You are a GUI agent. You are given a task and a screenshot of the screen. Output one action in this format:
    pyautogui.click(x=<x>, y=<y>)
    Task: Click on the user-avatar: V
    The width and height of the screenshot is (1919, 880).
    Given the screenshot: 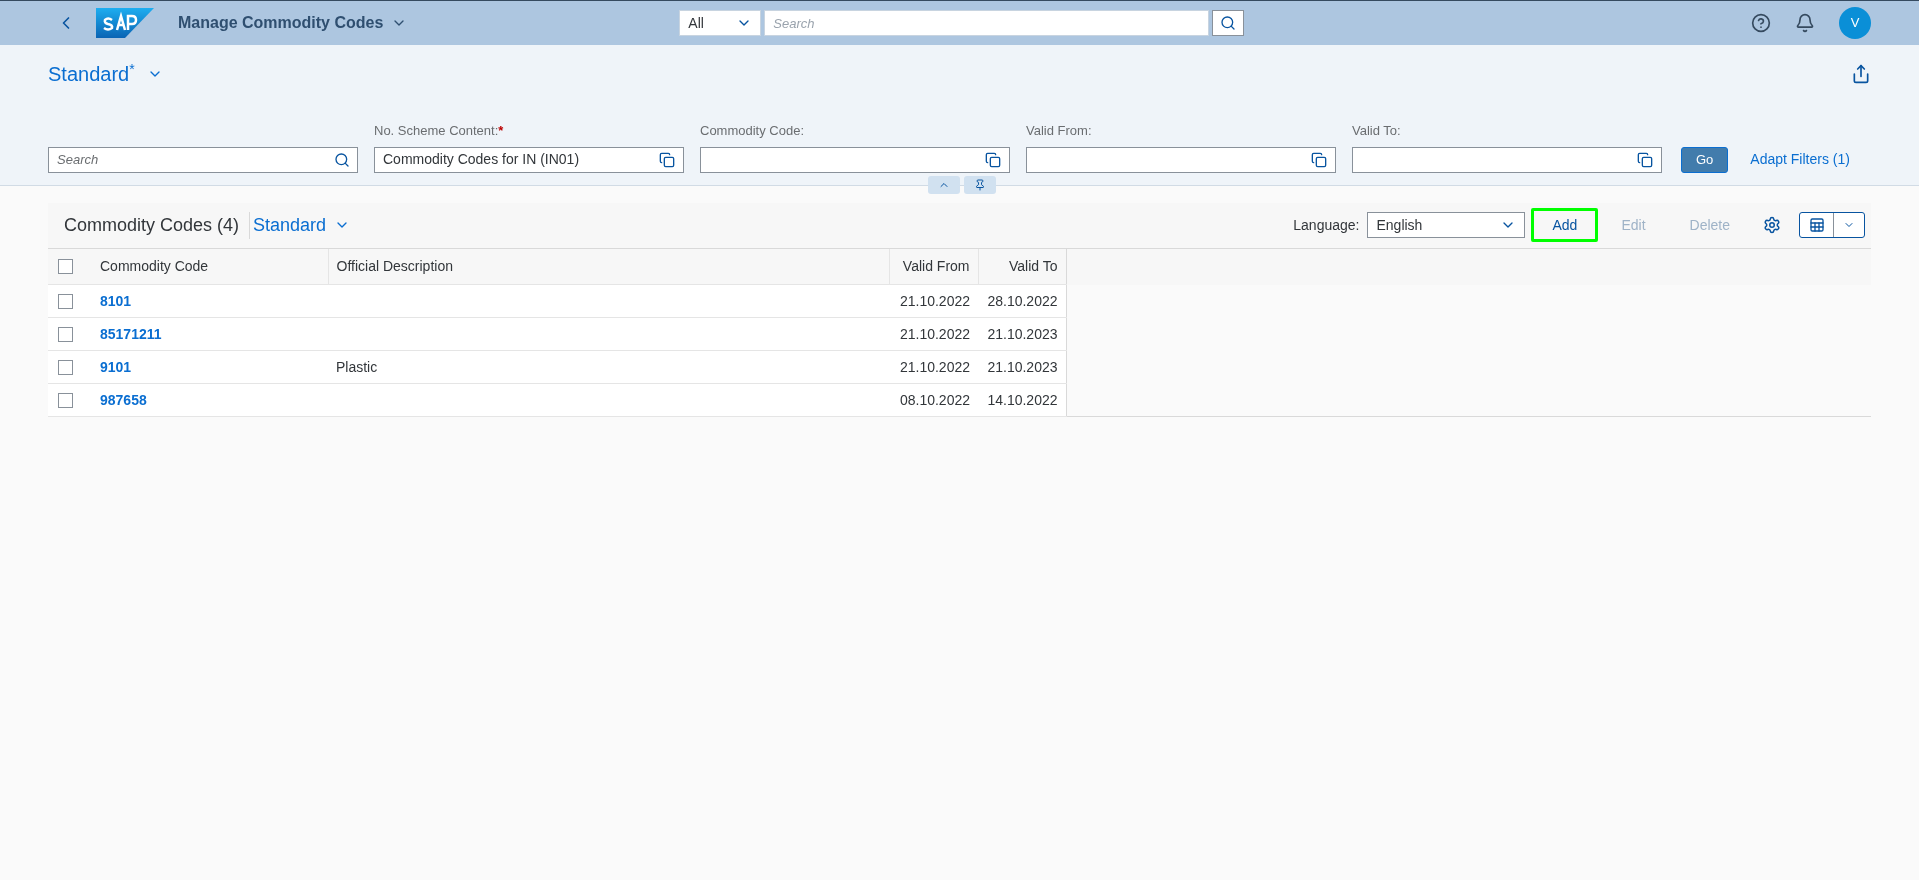 What is the action you would take?
    pyautogui.click(x=1855, y=23)
    